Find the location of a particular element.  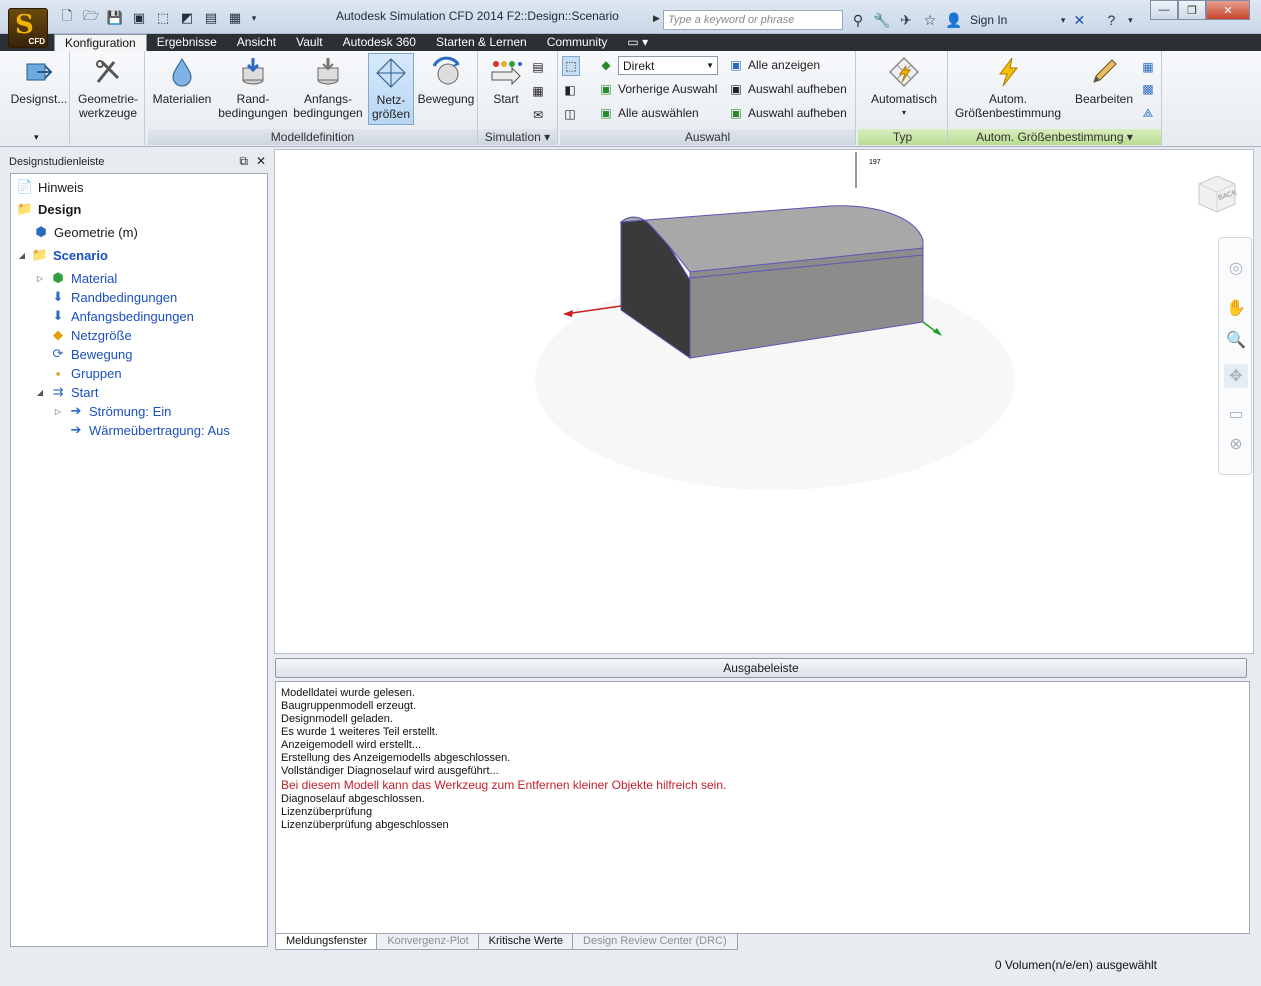

center-icon: ⊗ is located at coordinates (1236, 444).